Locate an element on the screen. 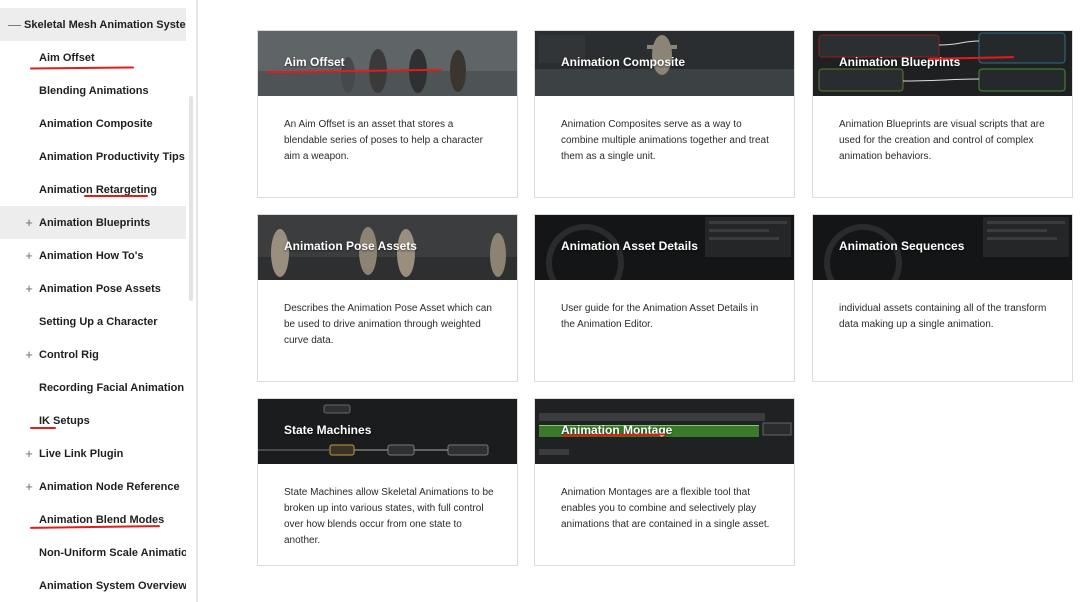  sidebar-item-label: Animation Pose Assets is located at coordinates (100, 288).